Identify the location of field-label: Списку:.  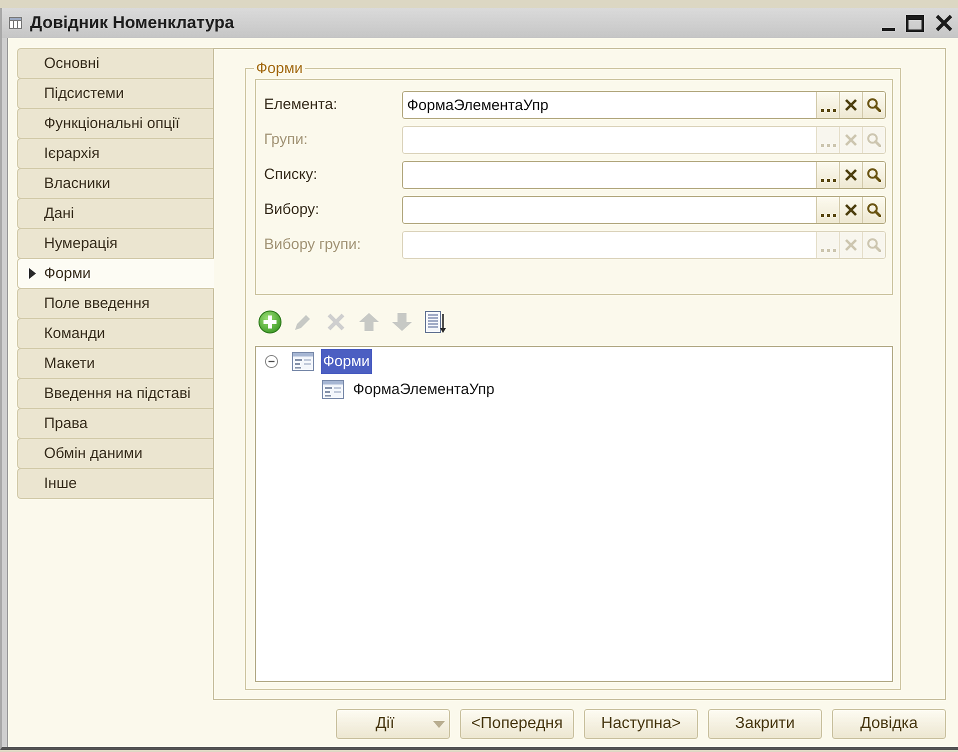
(291, 174).